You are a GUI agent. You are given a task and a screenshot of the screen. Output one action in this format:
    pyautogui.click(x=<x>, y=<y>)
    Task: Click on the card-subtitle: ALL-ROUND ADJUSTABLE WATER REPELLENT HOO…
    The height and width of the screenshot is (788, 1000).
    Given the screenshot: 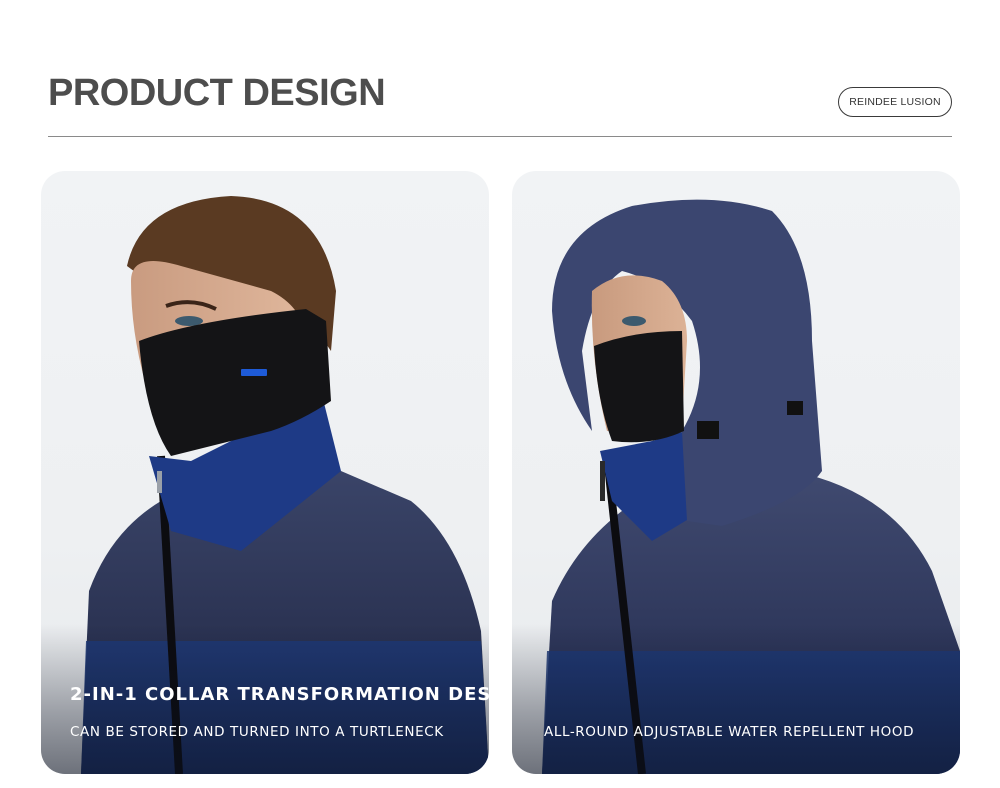 What is the action you would take?
    pyautogui.click(x=729, y=732)
    